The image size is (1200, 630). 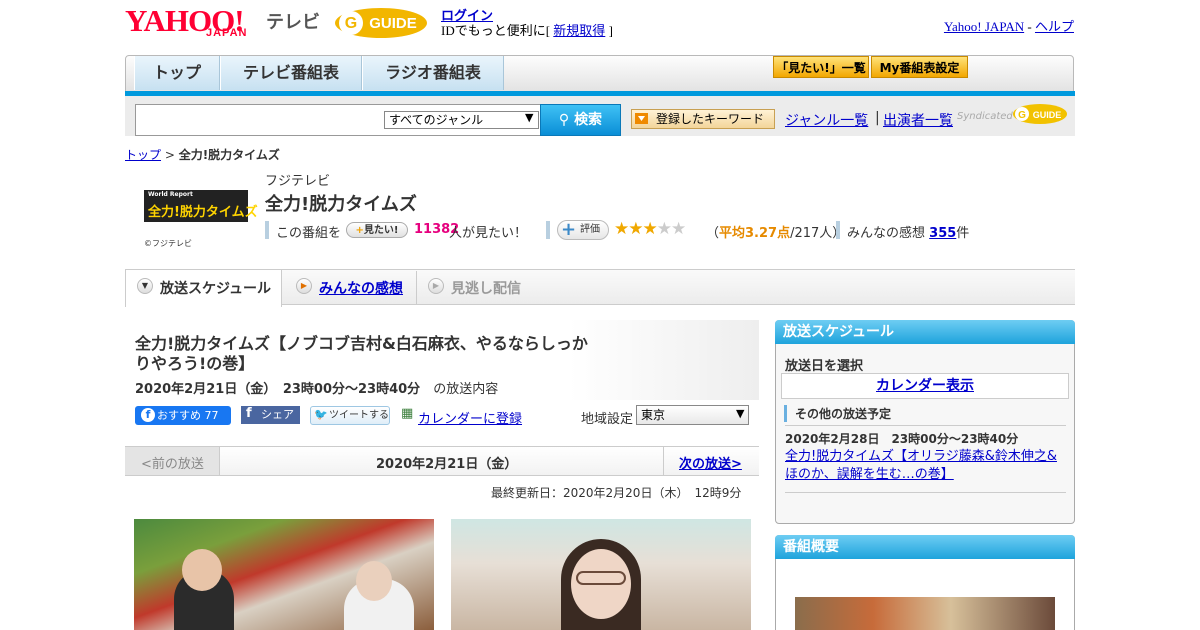 What do you see at coordinates (902, 439) in the screenshot?
I see `other-schedule-date: 2020年2月28日 23時00分～23時40分` at bounding box center [902, 439].